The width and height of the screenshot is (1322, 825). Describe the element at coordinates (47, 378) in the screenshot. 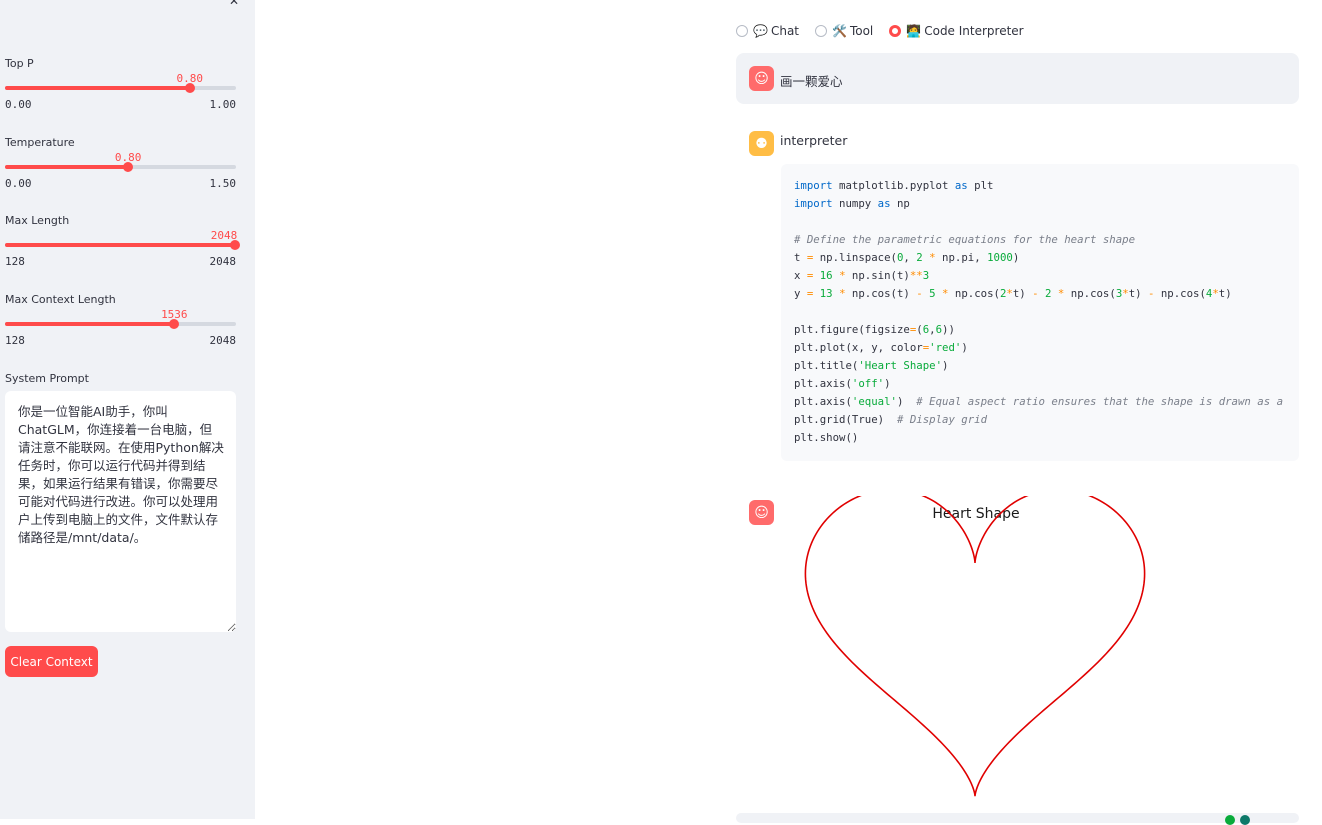

I see `system-prompt-label: System Prompt` at that location.